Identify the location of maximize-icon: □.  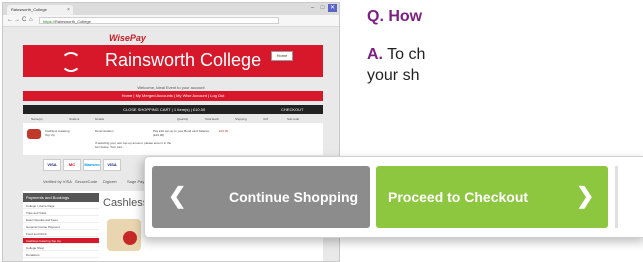
(322, 8).